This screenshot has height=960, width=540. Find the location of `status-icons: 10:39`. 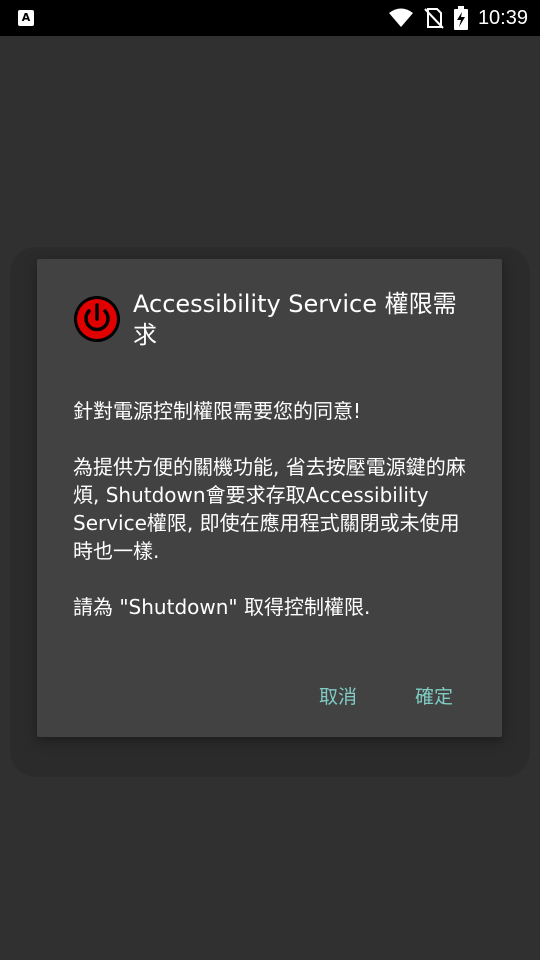

status-icons: 10:39 is located at coordinates (458, 18).